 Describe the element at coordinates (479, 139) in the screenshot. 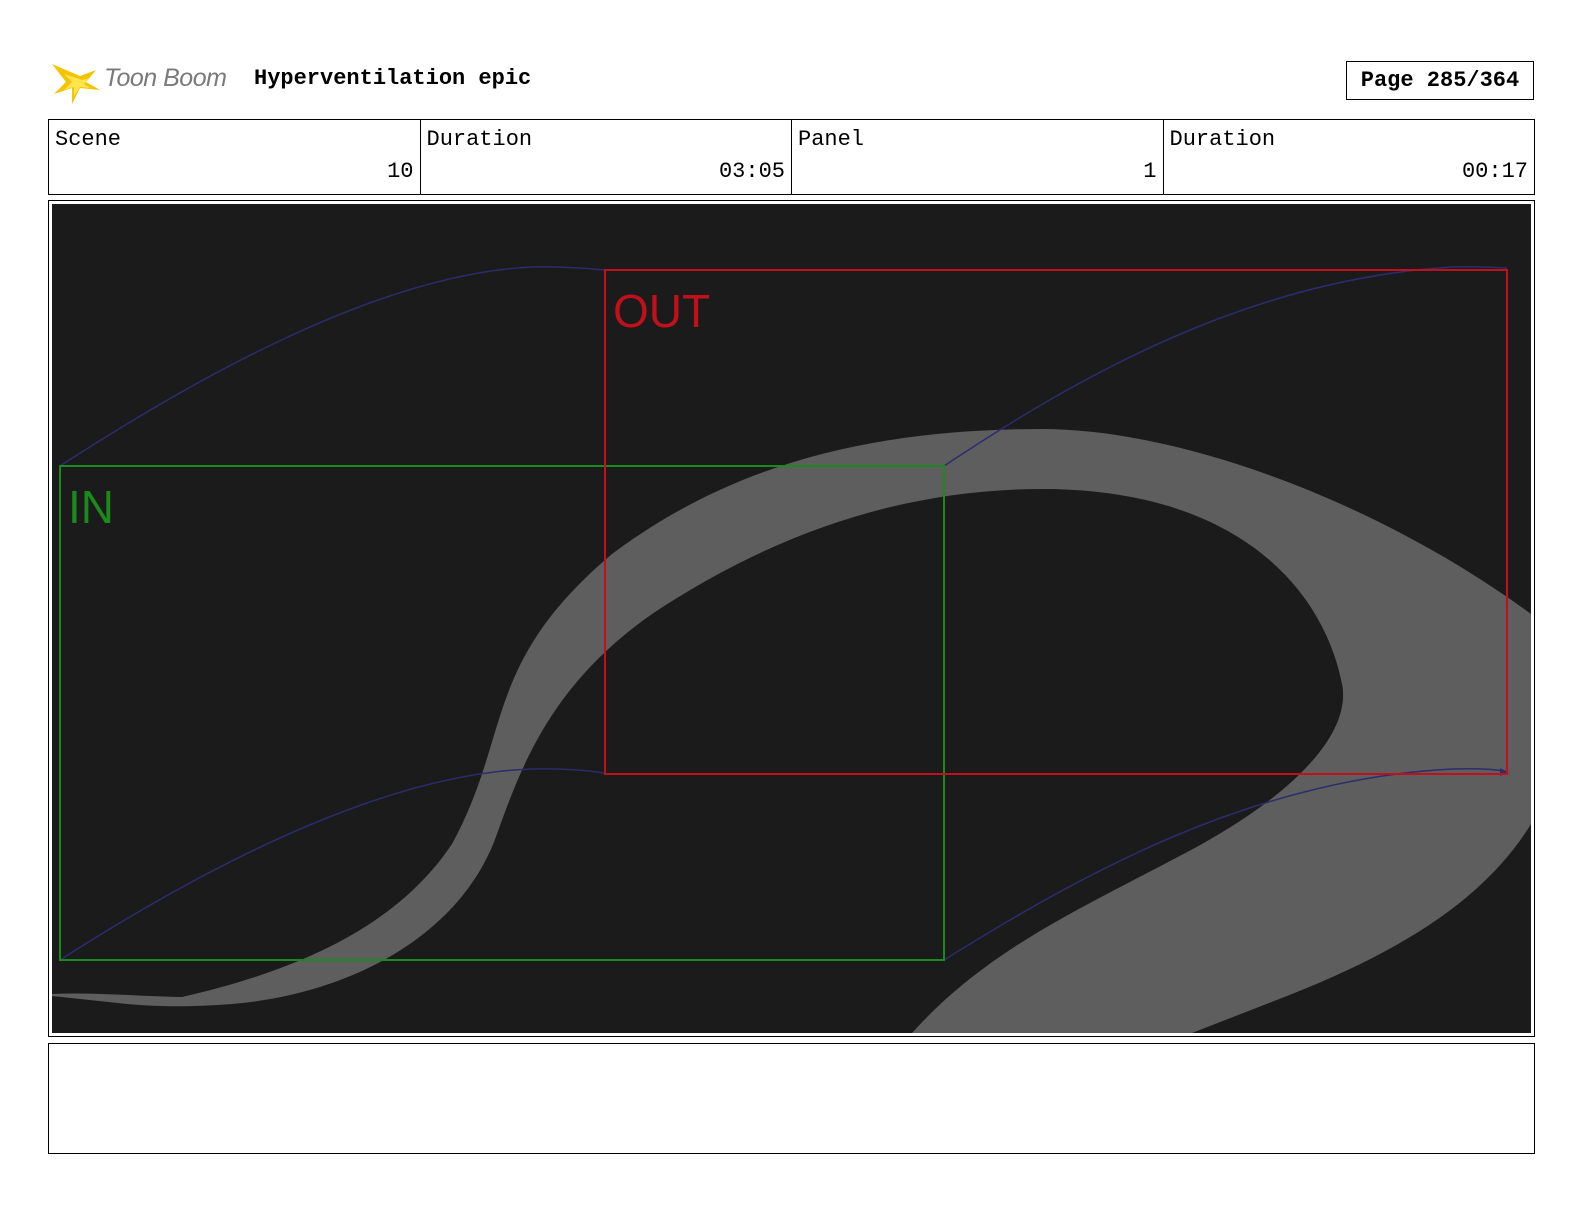

I see `scene-duration-label: Duration` at that location.